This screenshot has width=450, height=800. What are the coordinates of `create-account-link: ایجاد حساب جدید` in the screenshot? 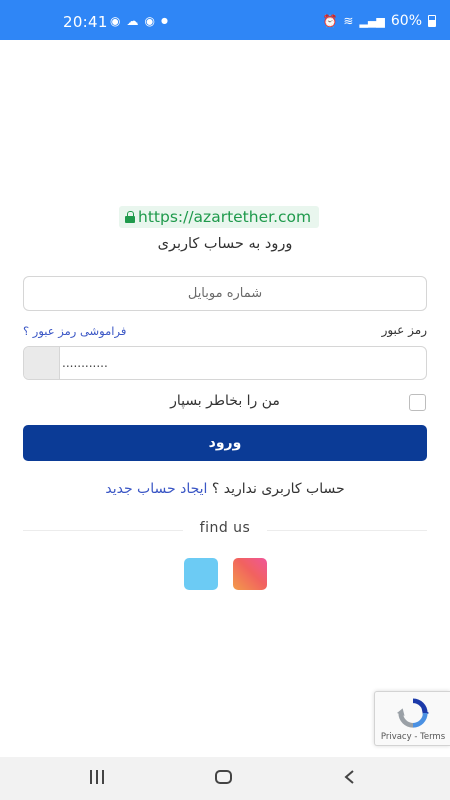 It's located at (156, 489).